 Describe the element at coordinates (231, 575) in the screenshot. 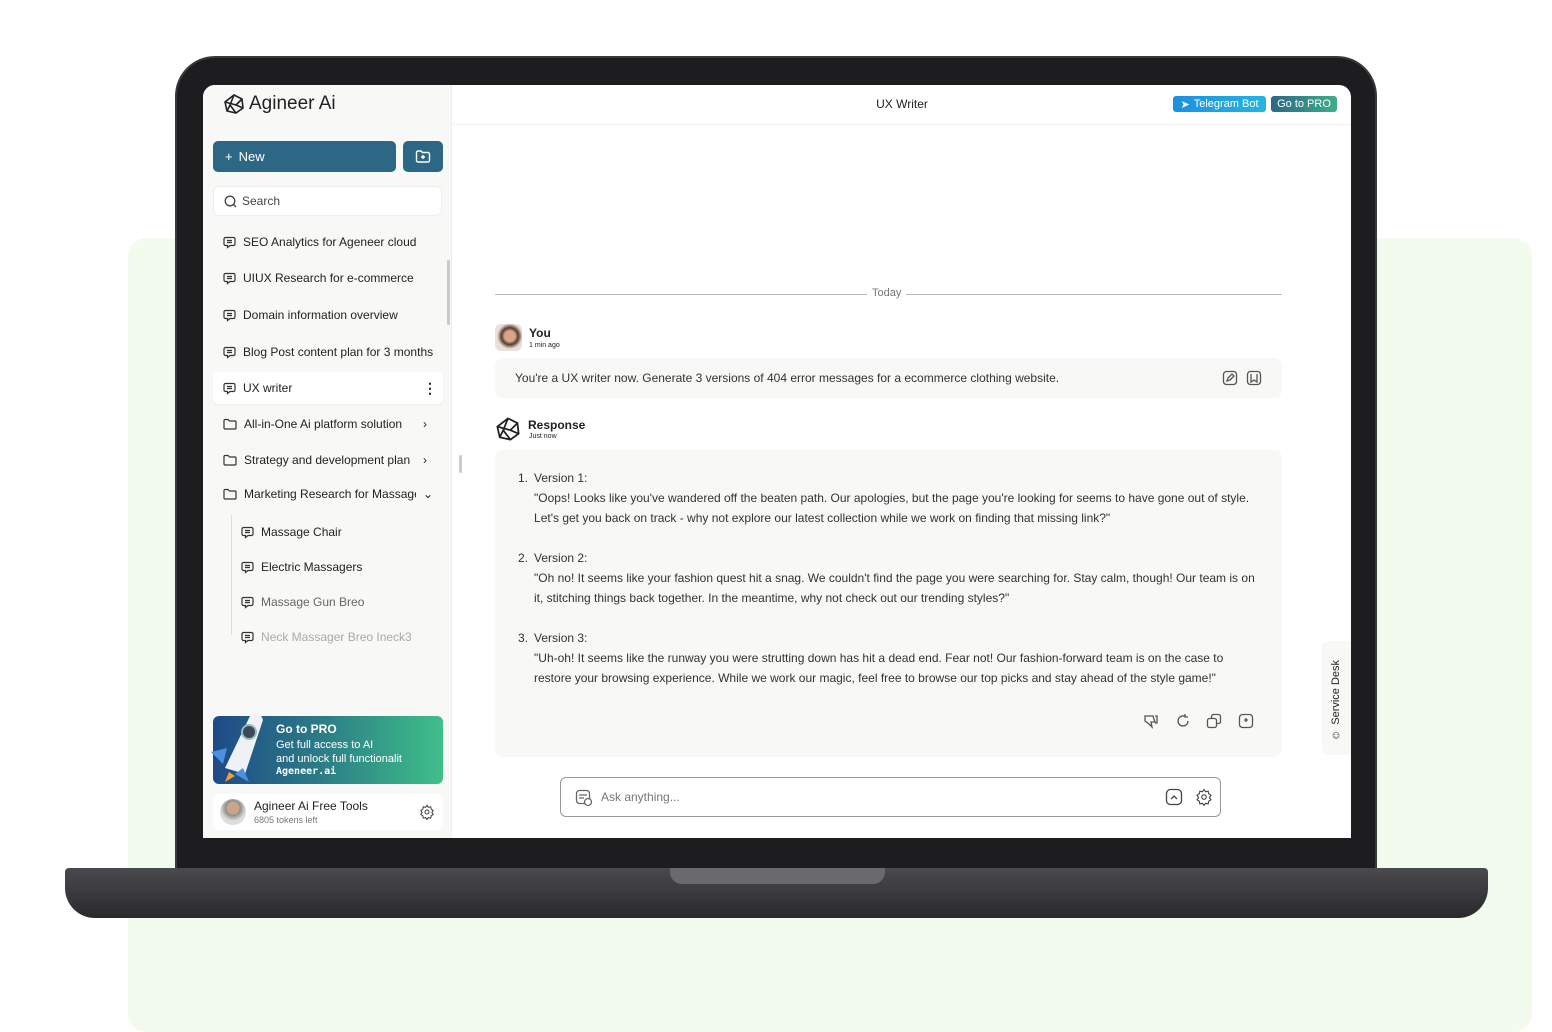

I see `tree-line` at that location.